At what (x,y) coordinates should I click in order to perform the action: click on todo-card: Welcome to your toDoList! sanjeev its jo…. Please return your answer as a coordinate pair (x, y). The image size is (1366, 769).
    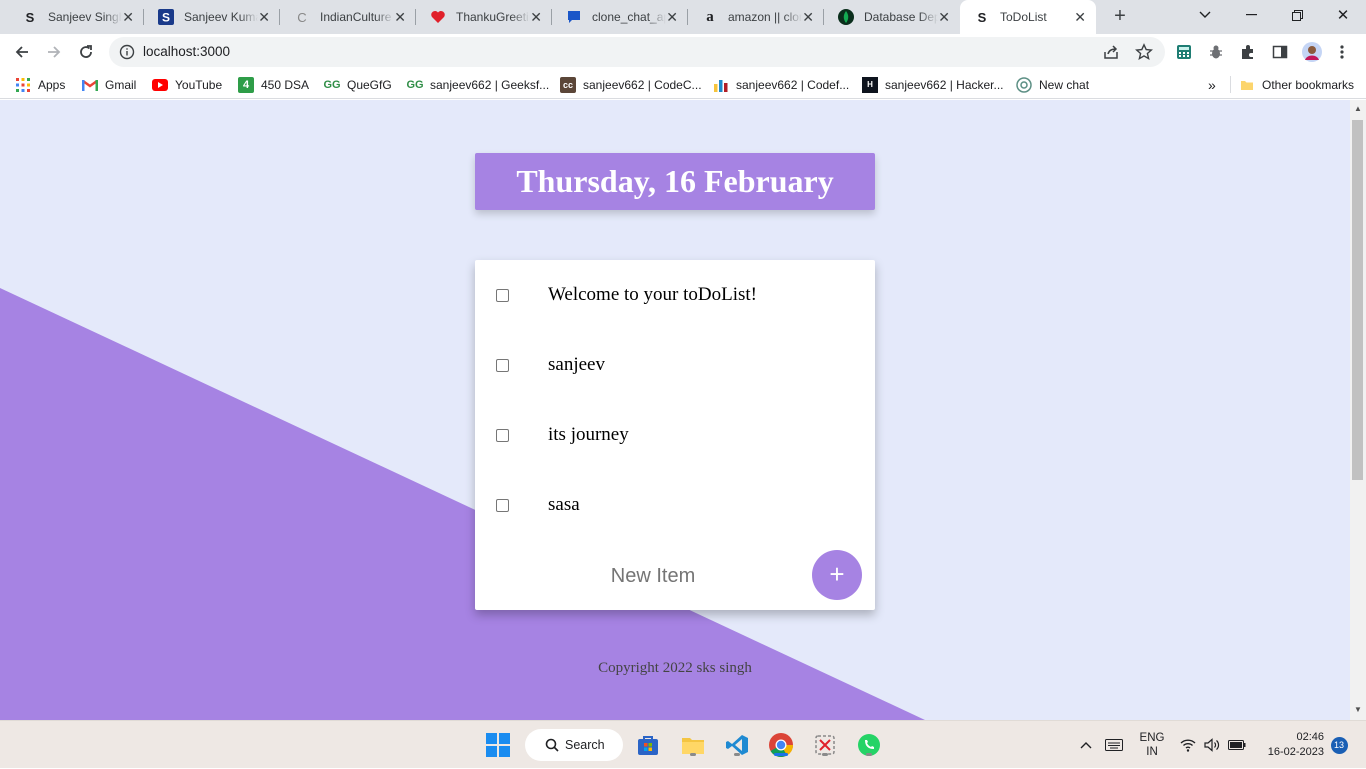
    Looking at the image, I should click on (675, 435).